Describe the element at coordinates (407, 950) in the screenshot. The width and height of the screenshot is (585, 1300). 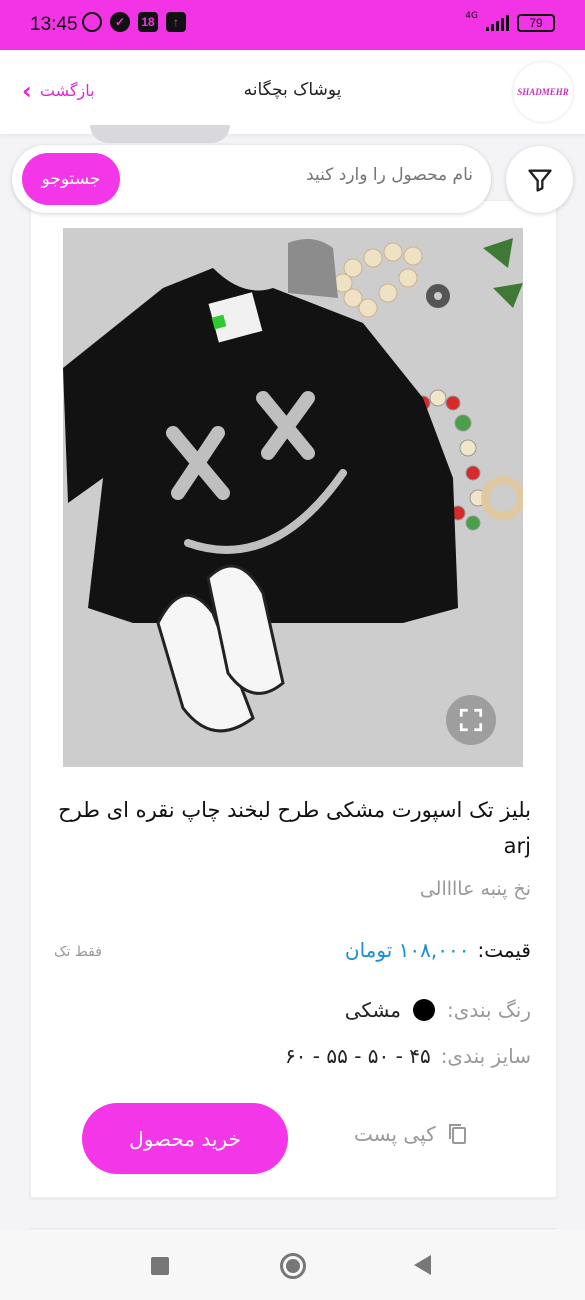
I see `price-value: ۱۰۸,۰۰۰ تومان` at that location.